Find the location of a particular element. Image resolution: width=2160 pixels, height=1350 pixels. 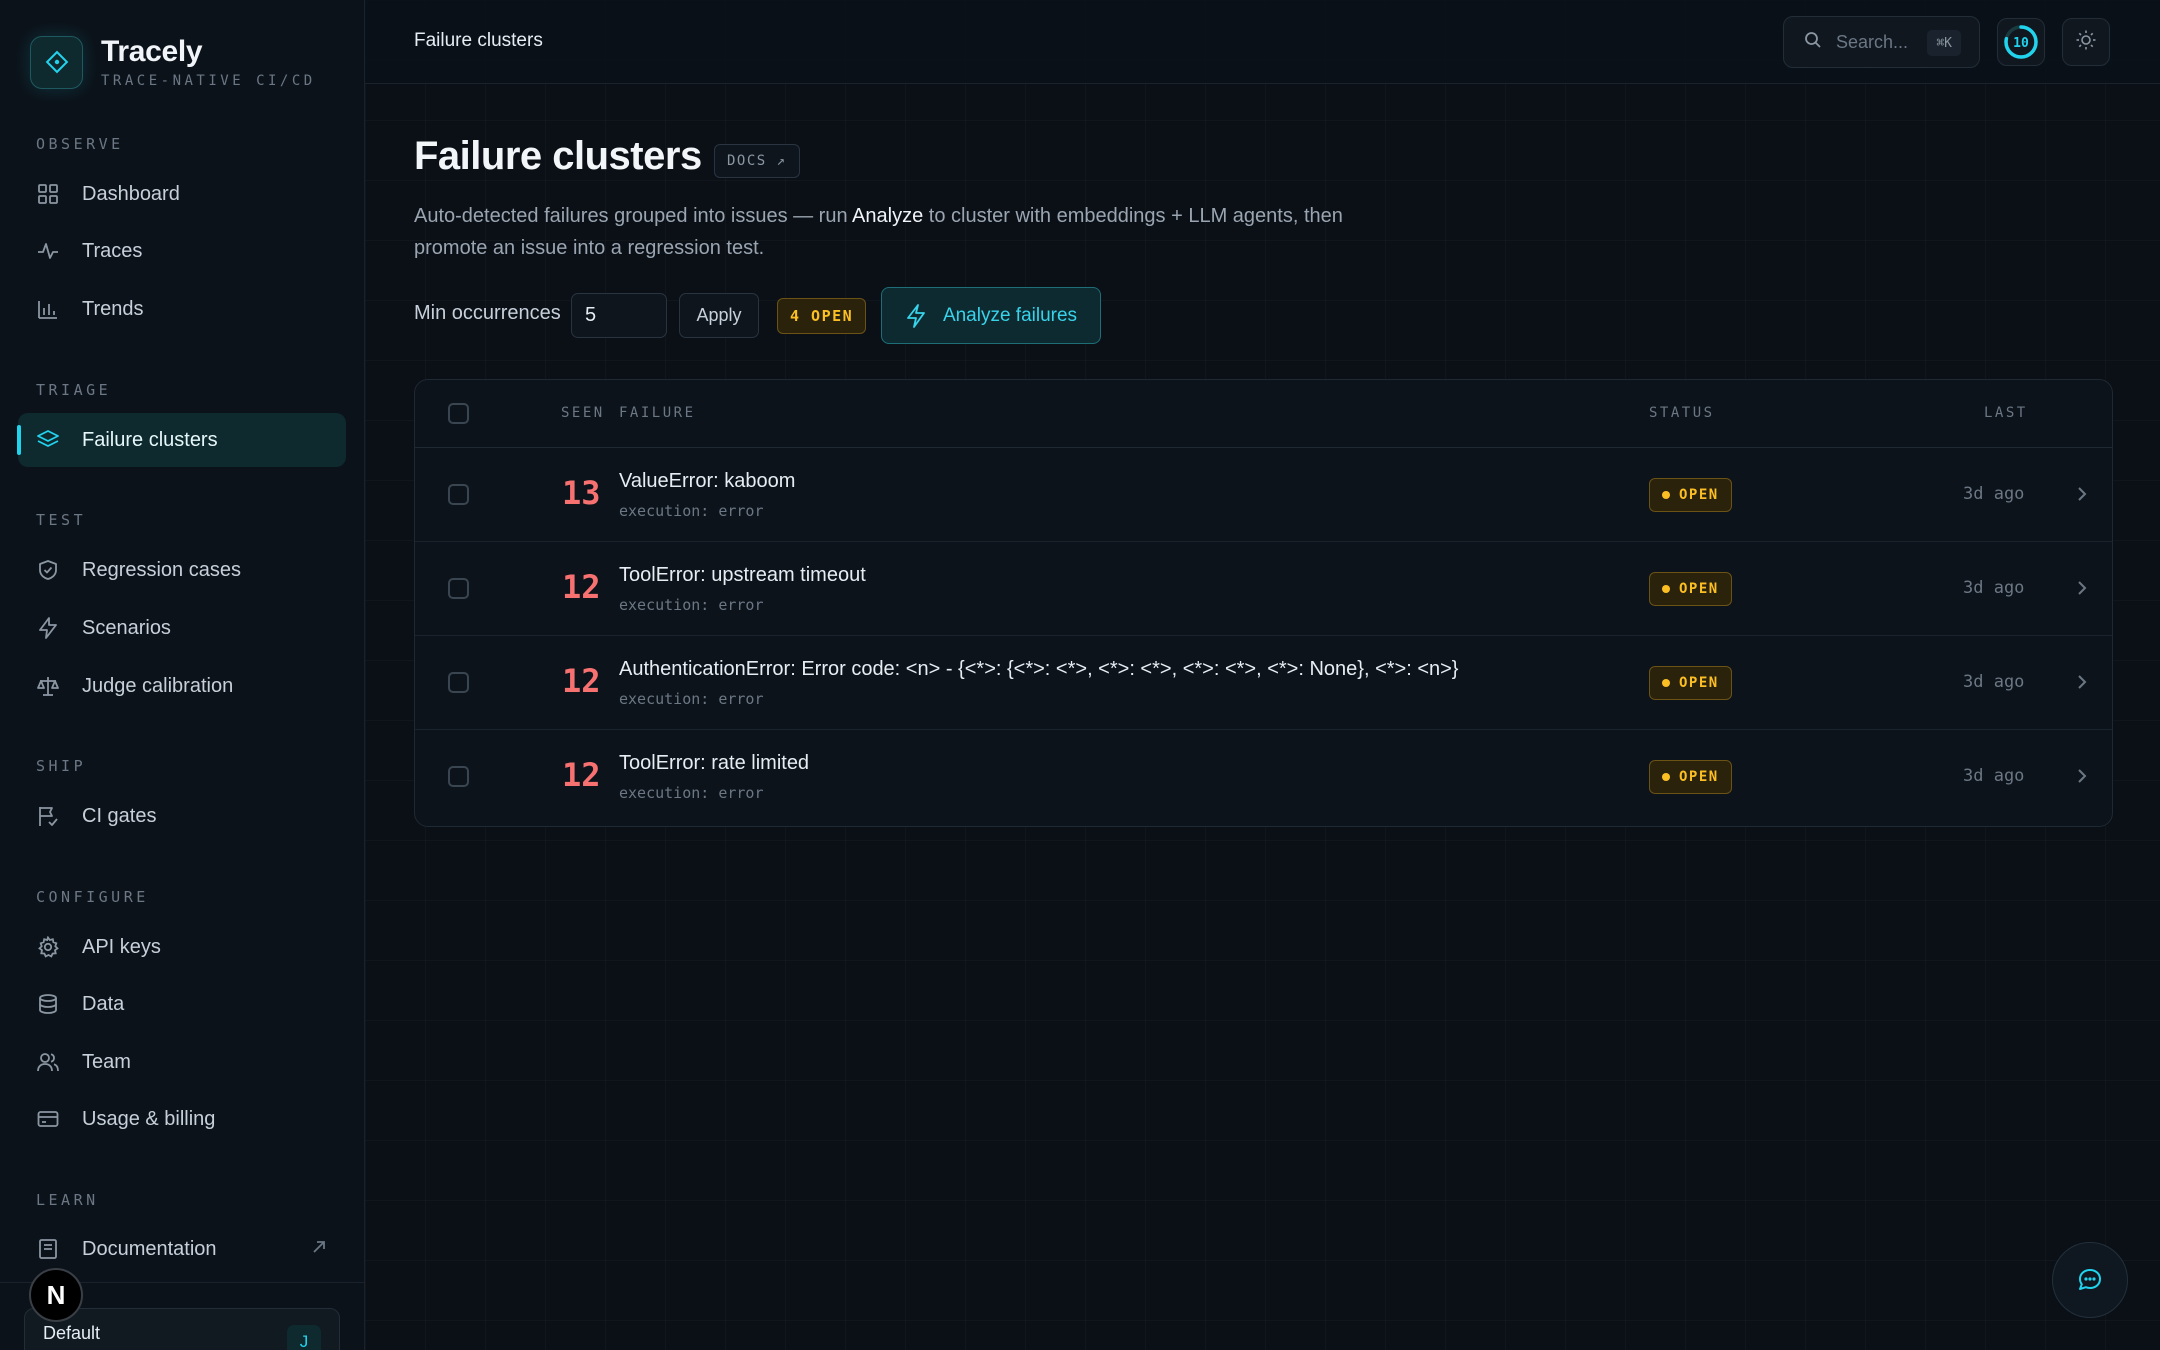

chat-button is located at coordinates (2090, 1280).